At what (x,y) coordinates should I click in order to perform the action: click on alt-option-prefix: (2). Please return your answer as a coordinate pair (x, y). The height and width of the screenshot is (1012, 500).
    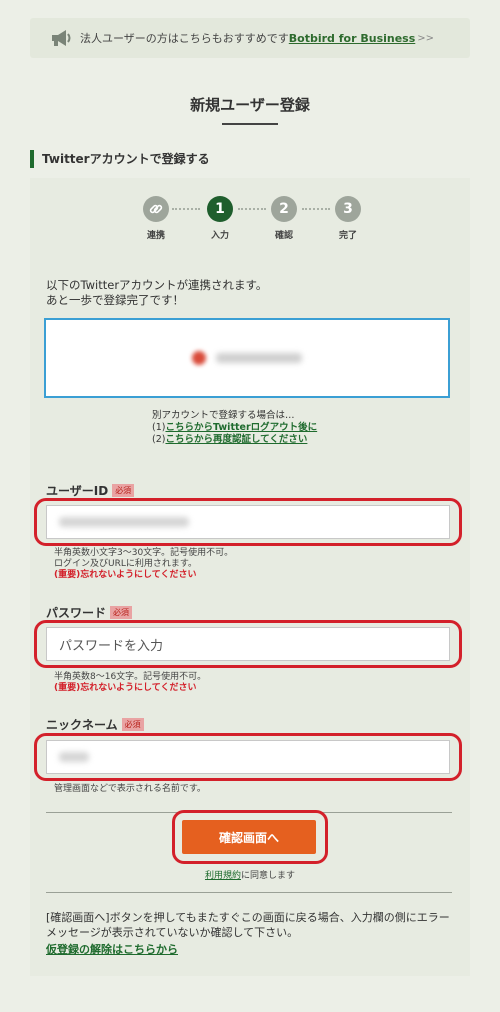
    Looking at the image, I should click on (159, 439).